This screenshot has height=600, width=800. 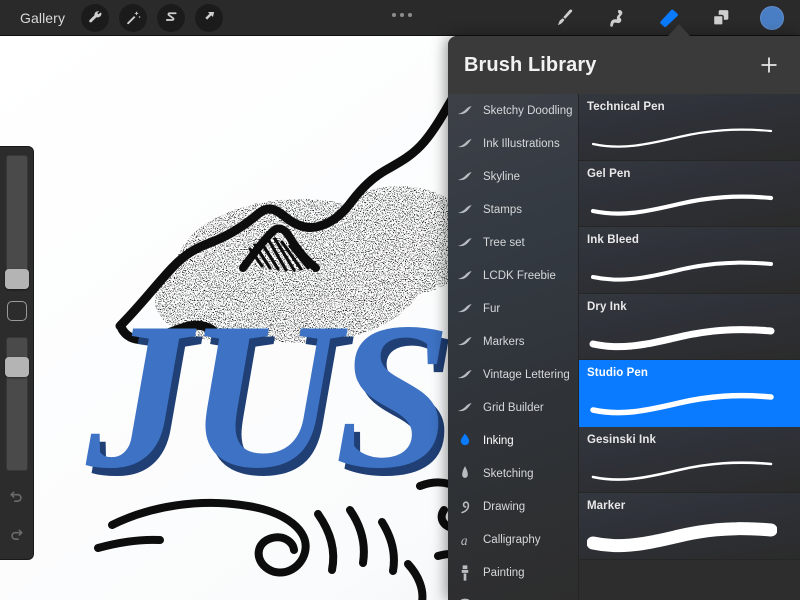 I want to click on brush-list-item: Gel Pen, so click(x=689, y=193).